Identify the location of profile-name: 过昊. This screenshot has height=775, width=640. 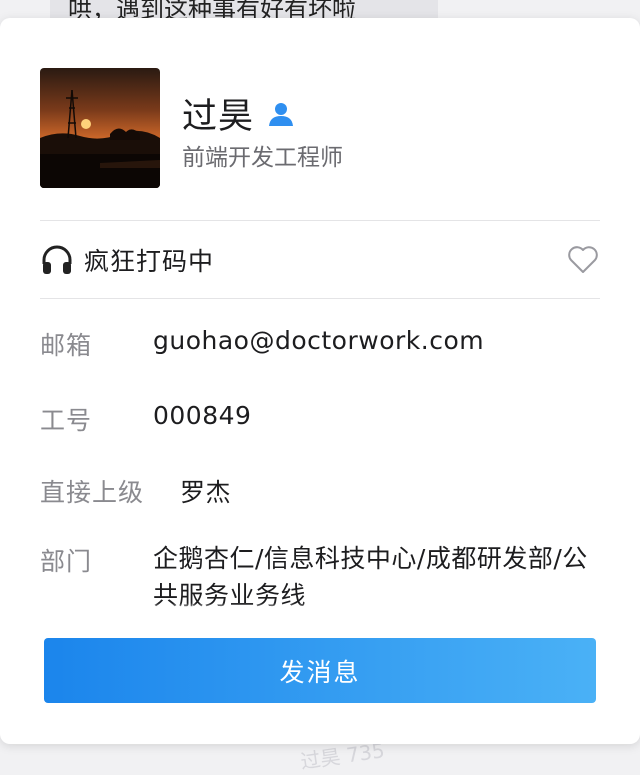
(218, 117).